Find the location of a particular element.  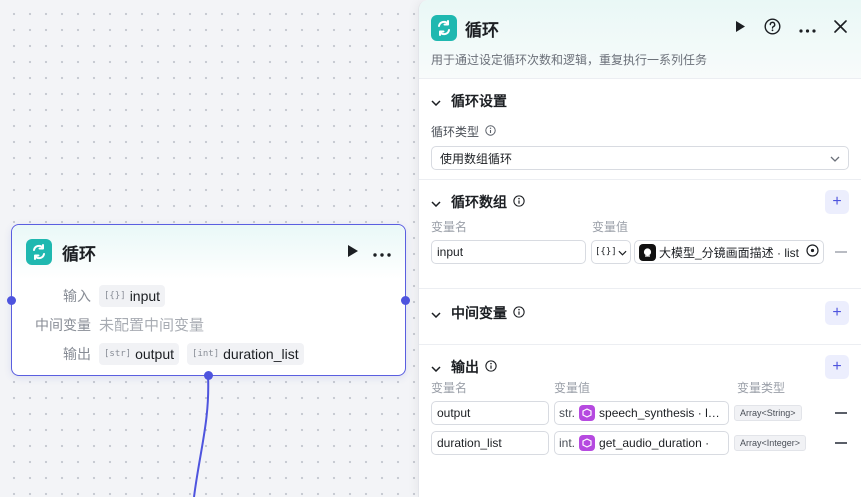

input-label: 输入 is located at coordinates (77, 295).